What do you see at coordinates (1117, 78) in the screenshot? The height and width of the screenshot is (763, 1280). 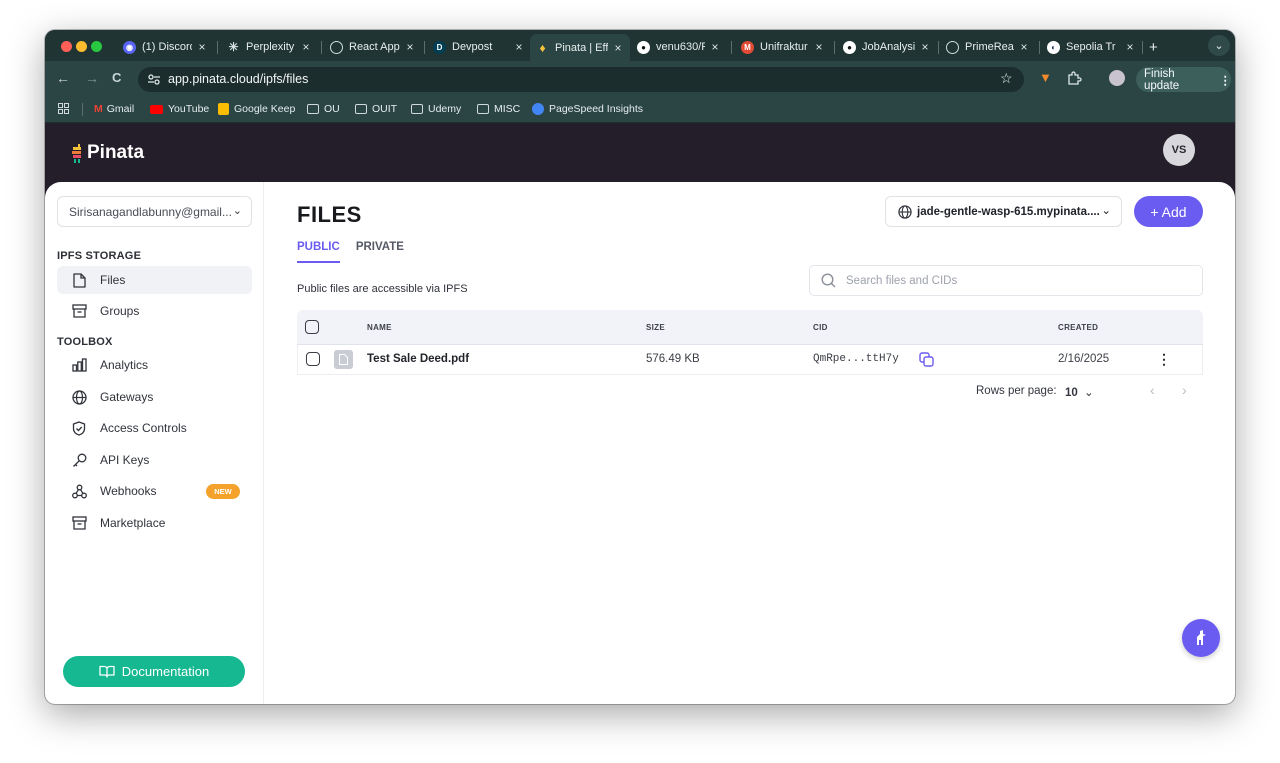 I see `profile-avatar` at bounding box center [1117, 78].